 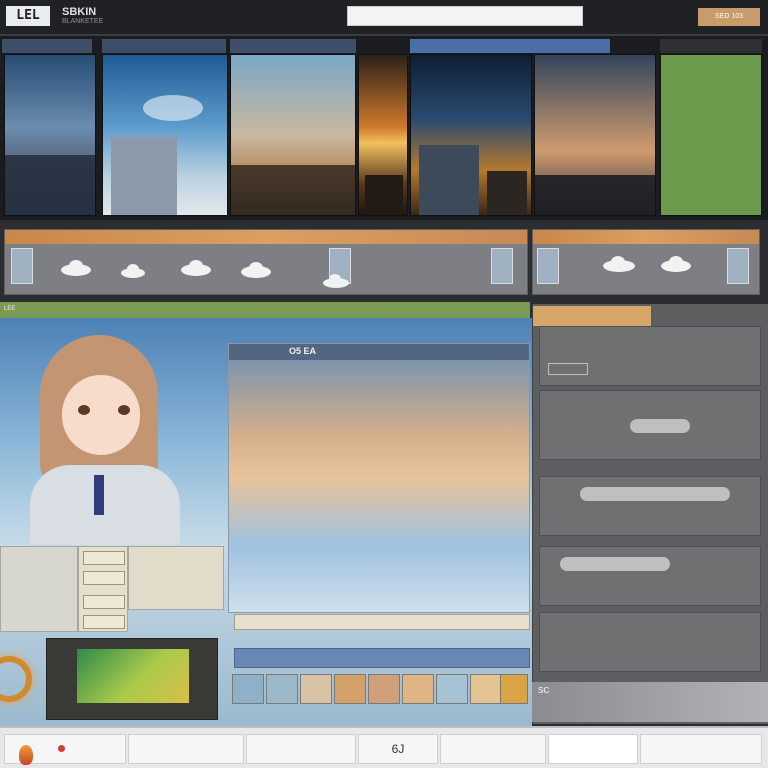 What do you see at coordinates (379, 352) in the screenshot?
I see `preview-title: O5 EA` at bounding box center [379, 352].